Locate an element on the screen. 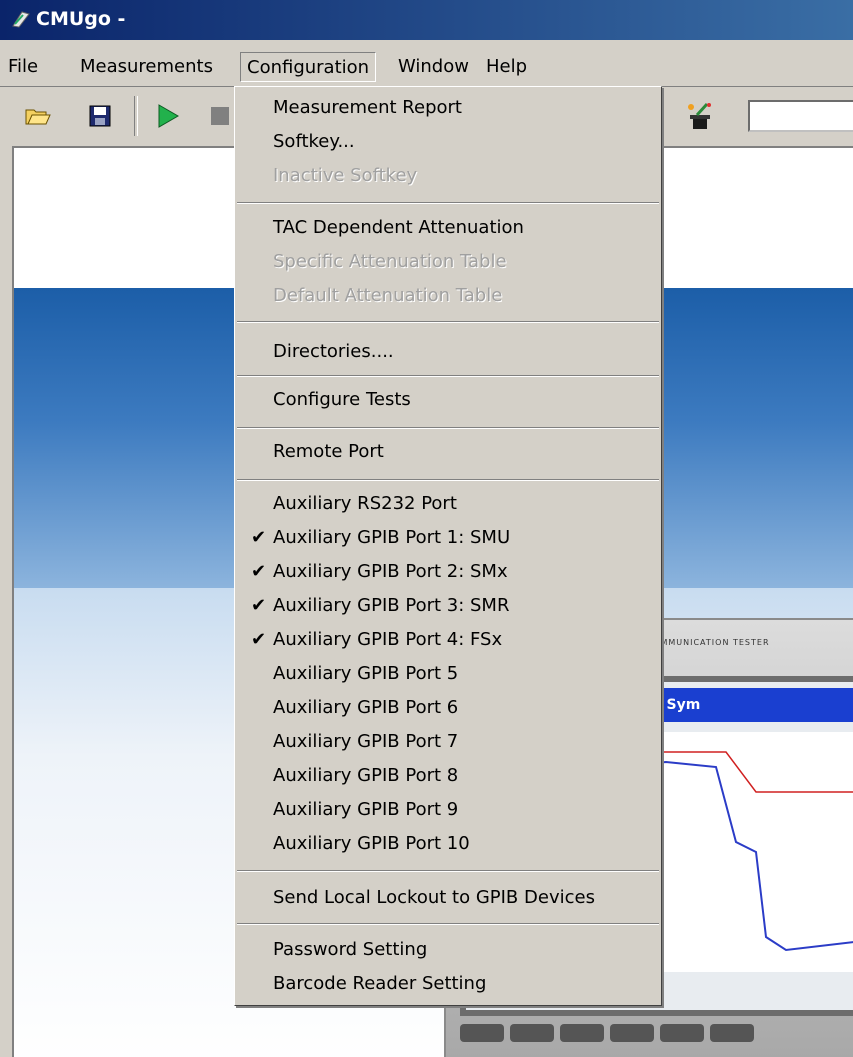  menu-item-aux-gpib-port-10: Auxiliary GPIB Port 10 is located at coordinates (448, 844).